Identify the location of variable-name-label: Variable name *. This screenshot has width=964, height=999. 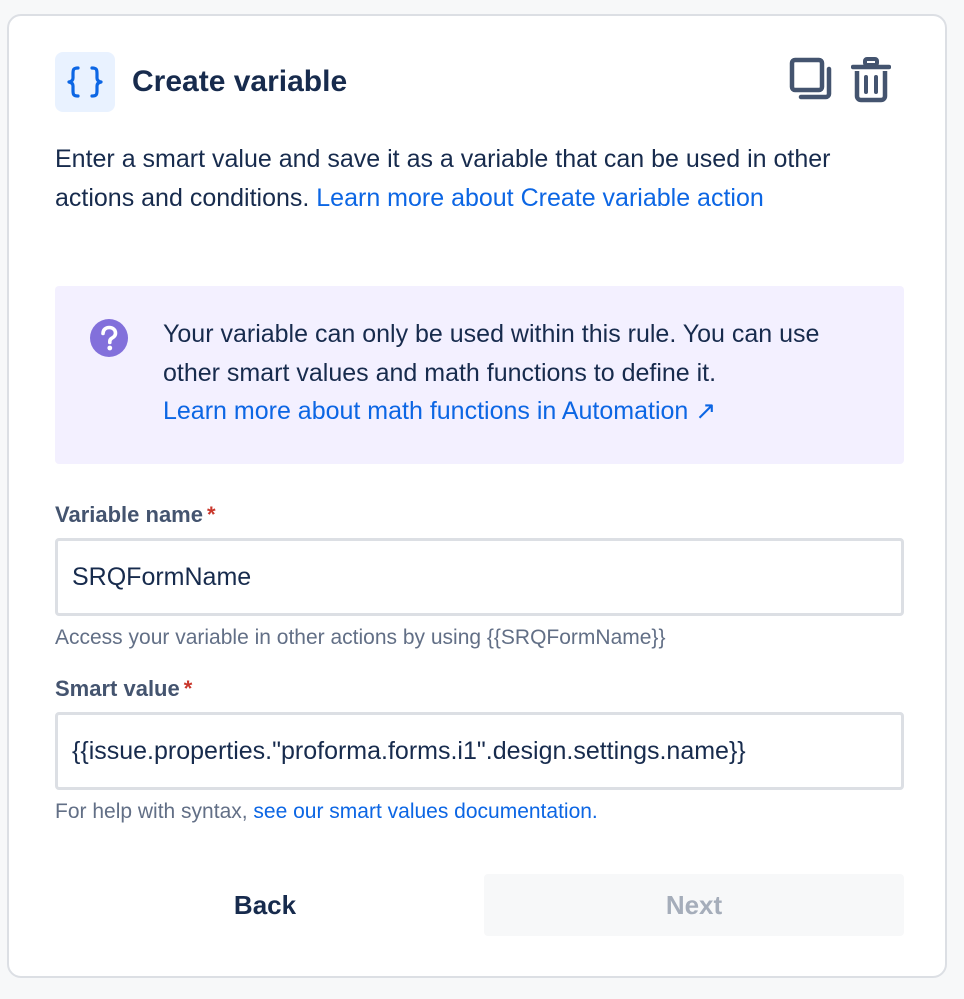
(135, 515).